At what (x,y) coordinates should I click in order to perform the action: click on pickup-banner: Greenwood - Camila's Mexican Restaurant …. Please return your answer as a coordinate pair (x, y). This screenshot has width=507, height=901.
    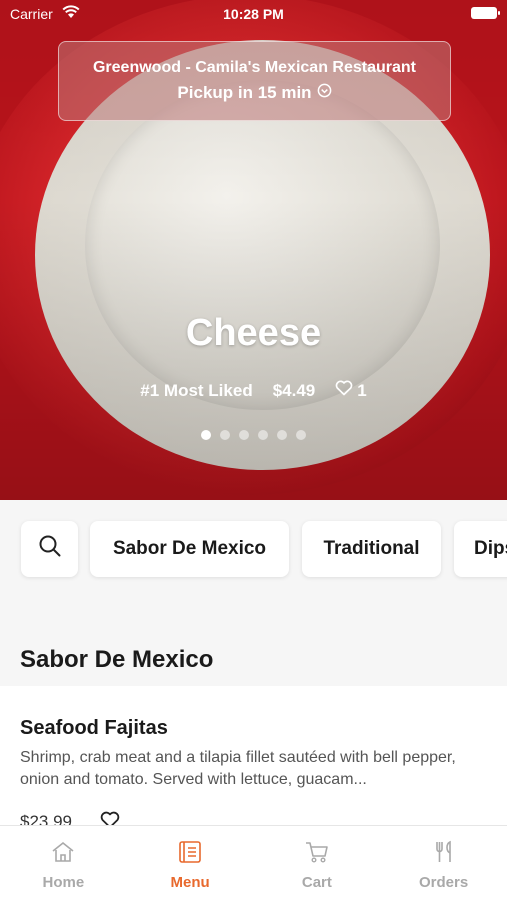
    Looking at the image, I should click on (254, 81).